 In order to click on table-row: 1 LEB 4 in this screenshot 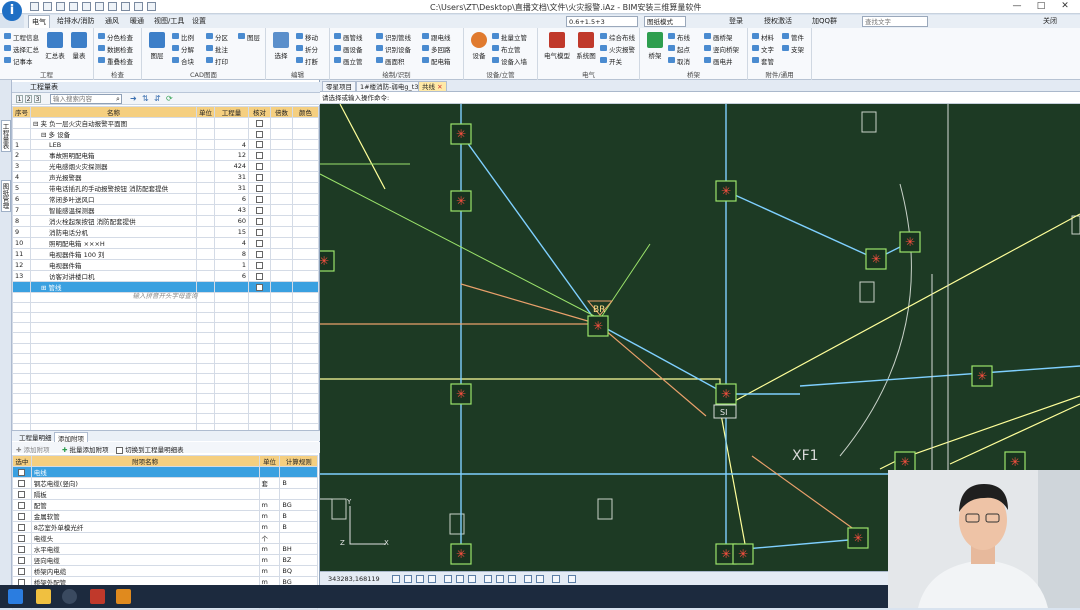, I will do `click(165, 144)`.